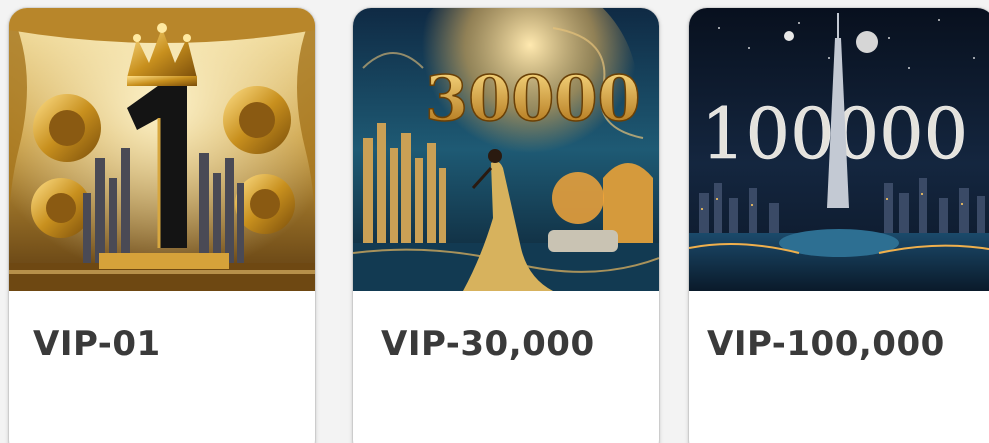 This screenshot has width=989, height=443. What do you see at coordinates (533, 98) in the screenshot?
I see `svg-text: 30000` at bounding box center [533, 98].